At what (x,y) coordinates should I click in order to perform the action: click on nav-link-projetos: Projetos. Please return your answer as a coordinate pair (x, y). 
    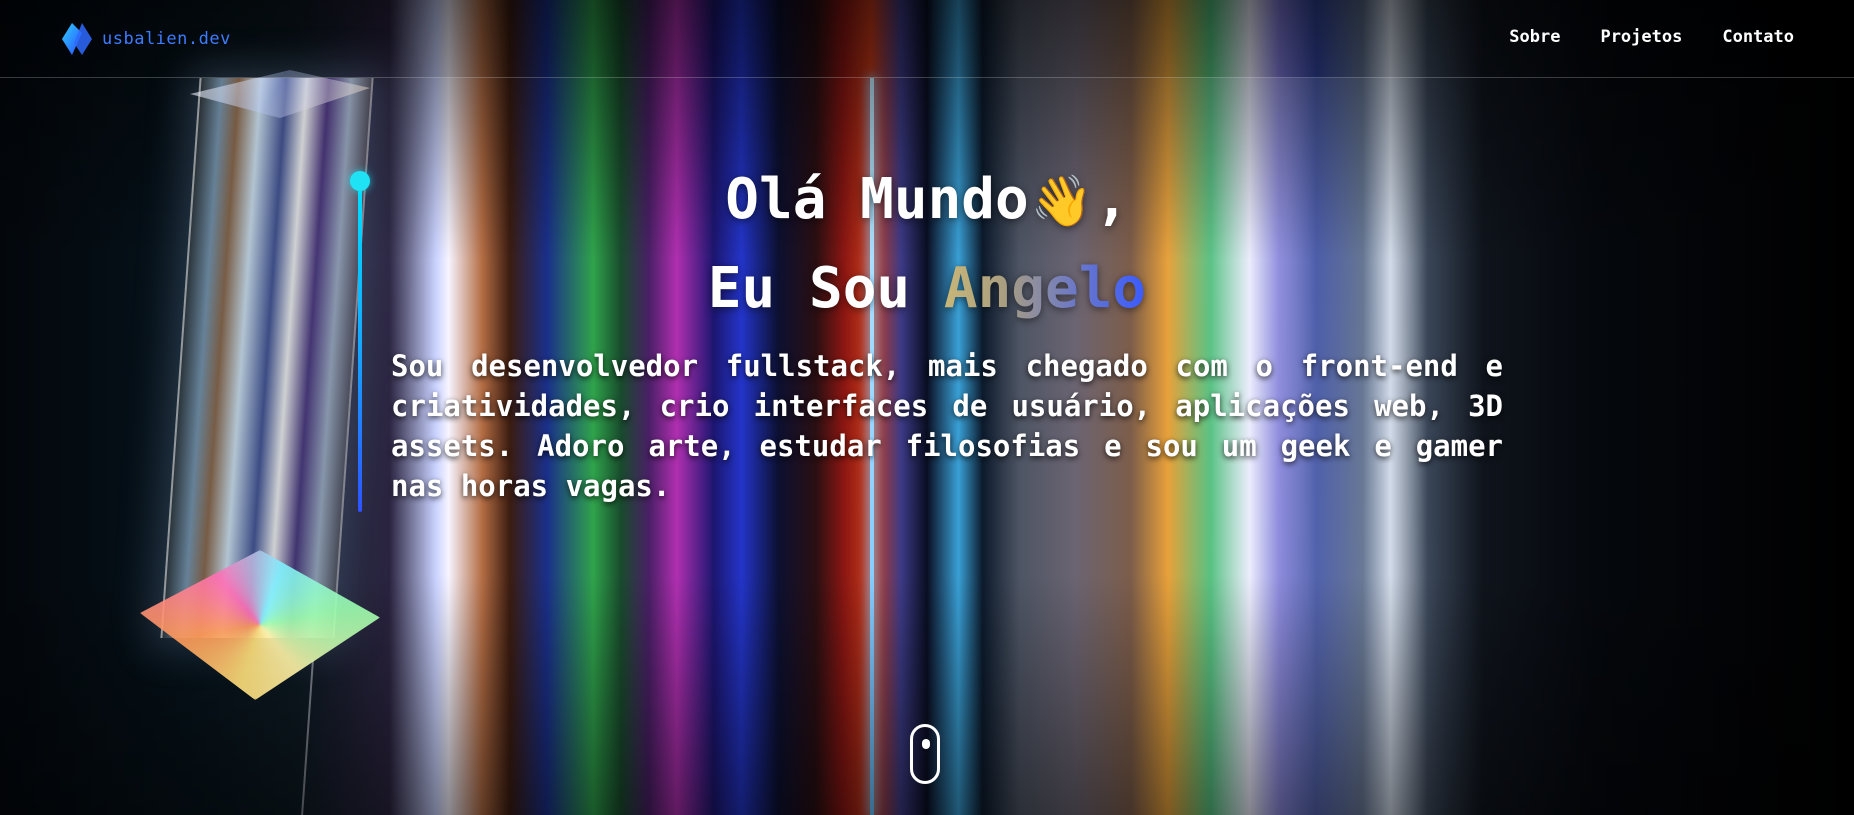
    Looking at the image, I should click on (1641, 37).